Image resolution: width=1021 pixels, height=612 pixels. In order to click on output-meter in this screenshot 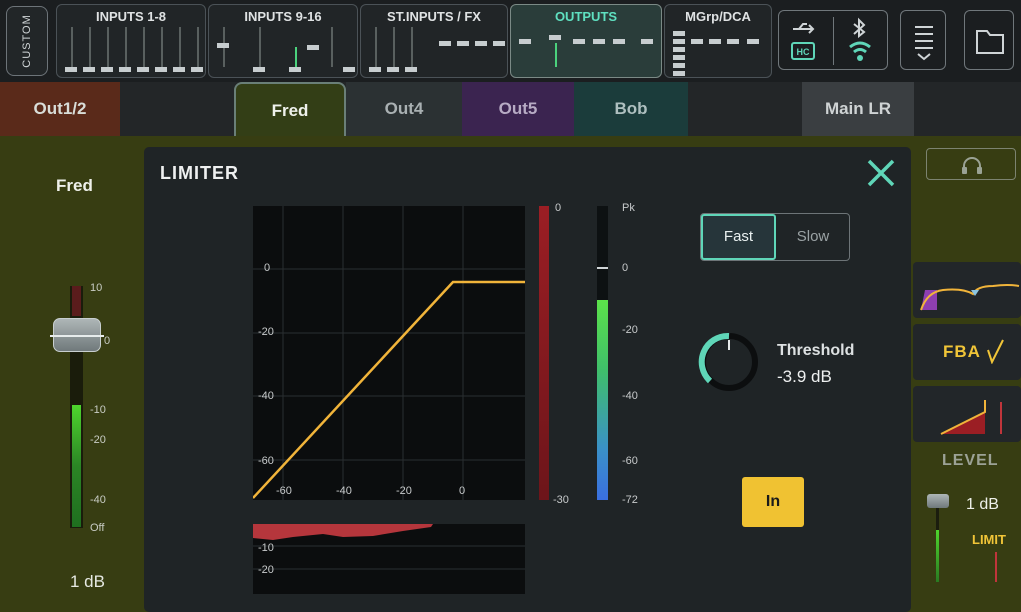, I will do `click(602, 400)`.